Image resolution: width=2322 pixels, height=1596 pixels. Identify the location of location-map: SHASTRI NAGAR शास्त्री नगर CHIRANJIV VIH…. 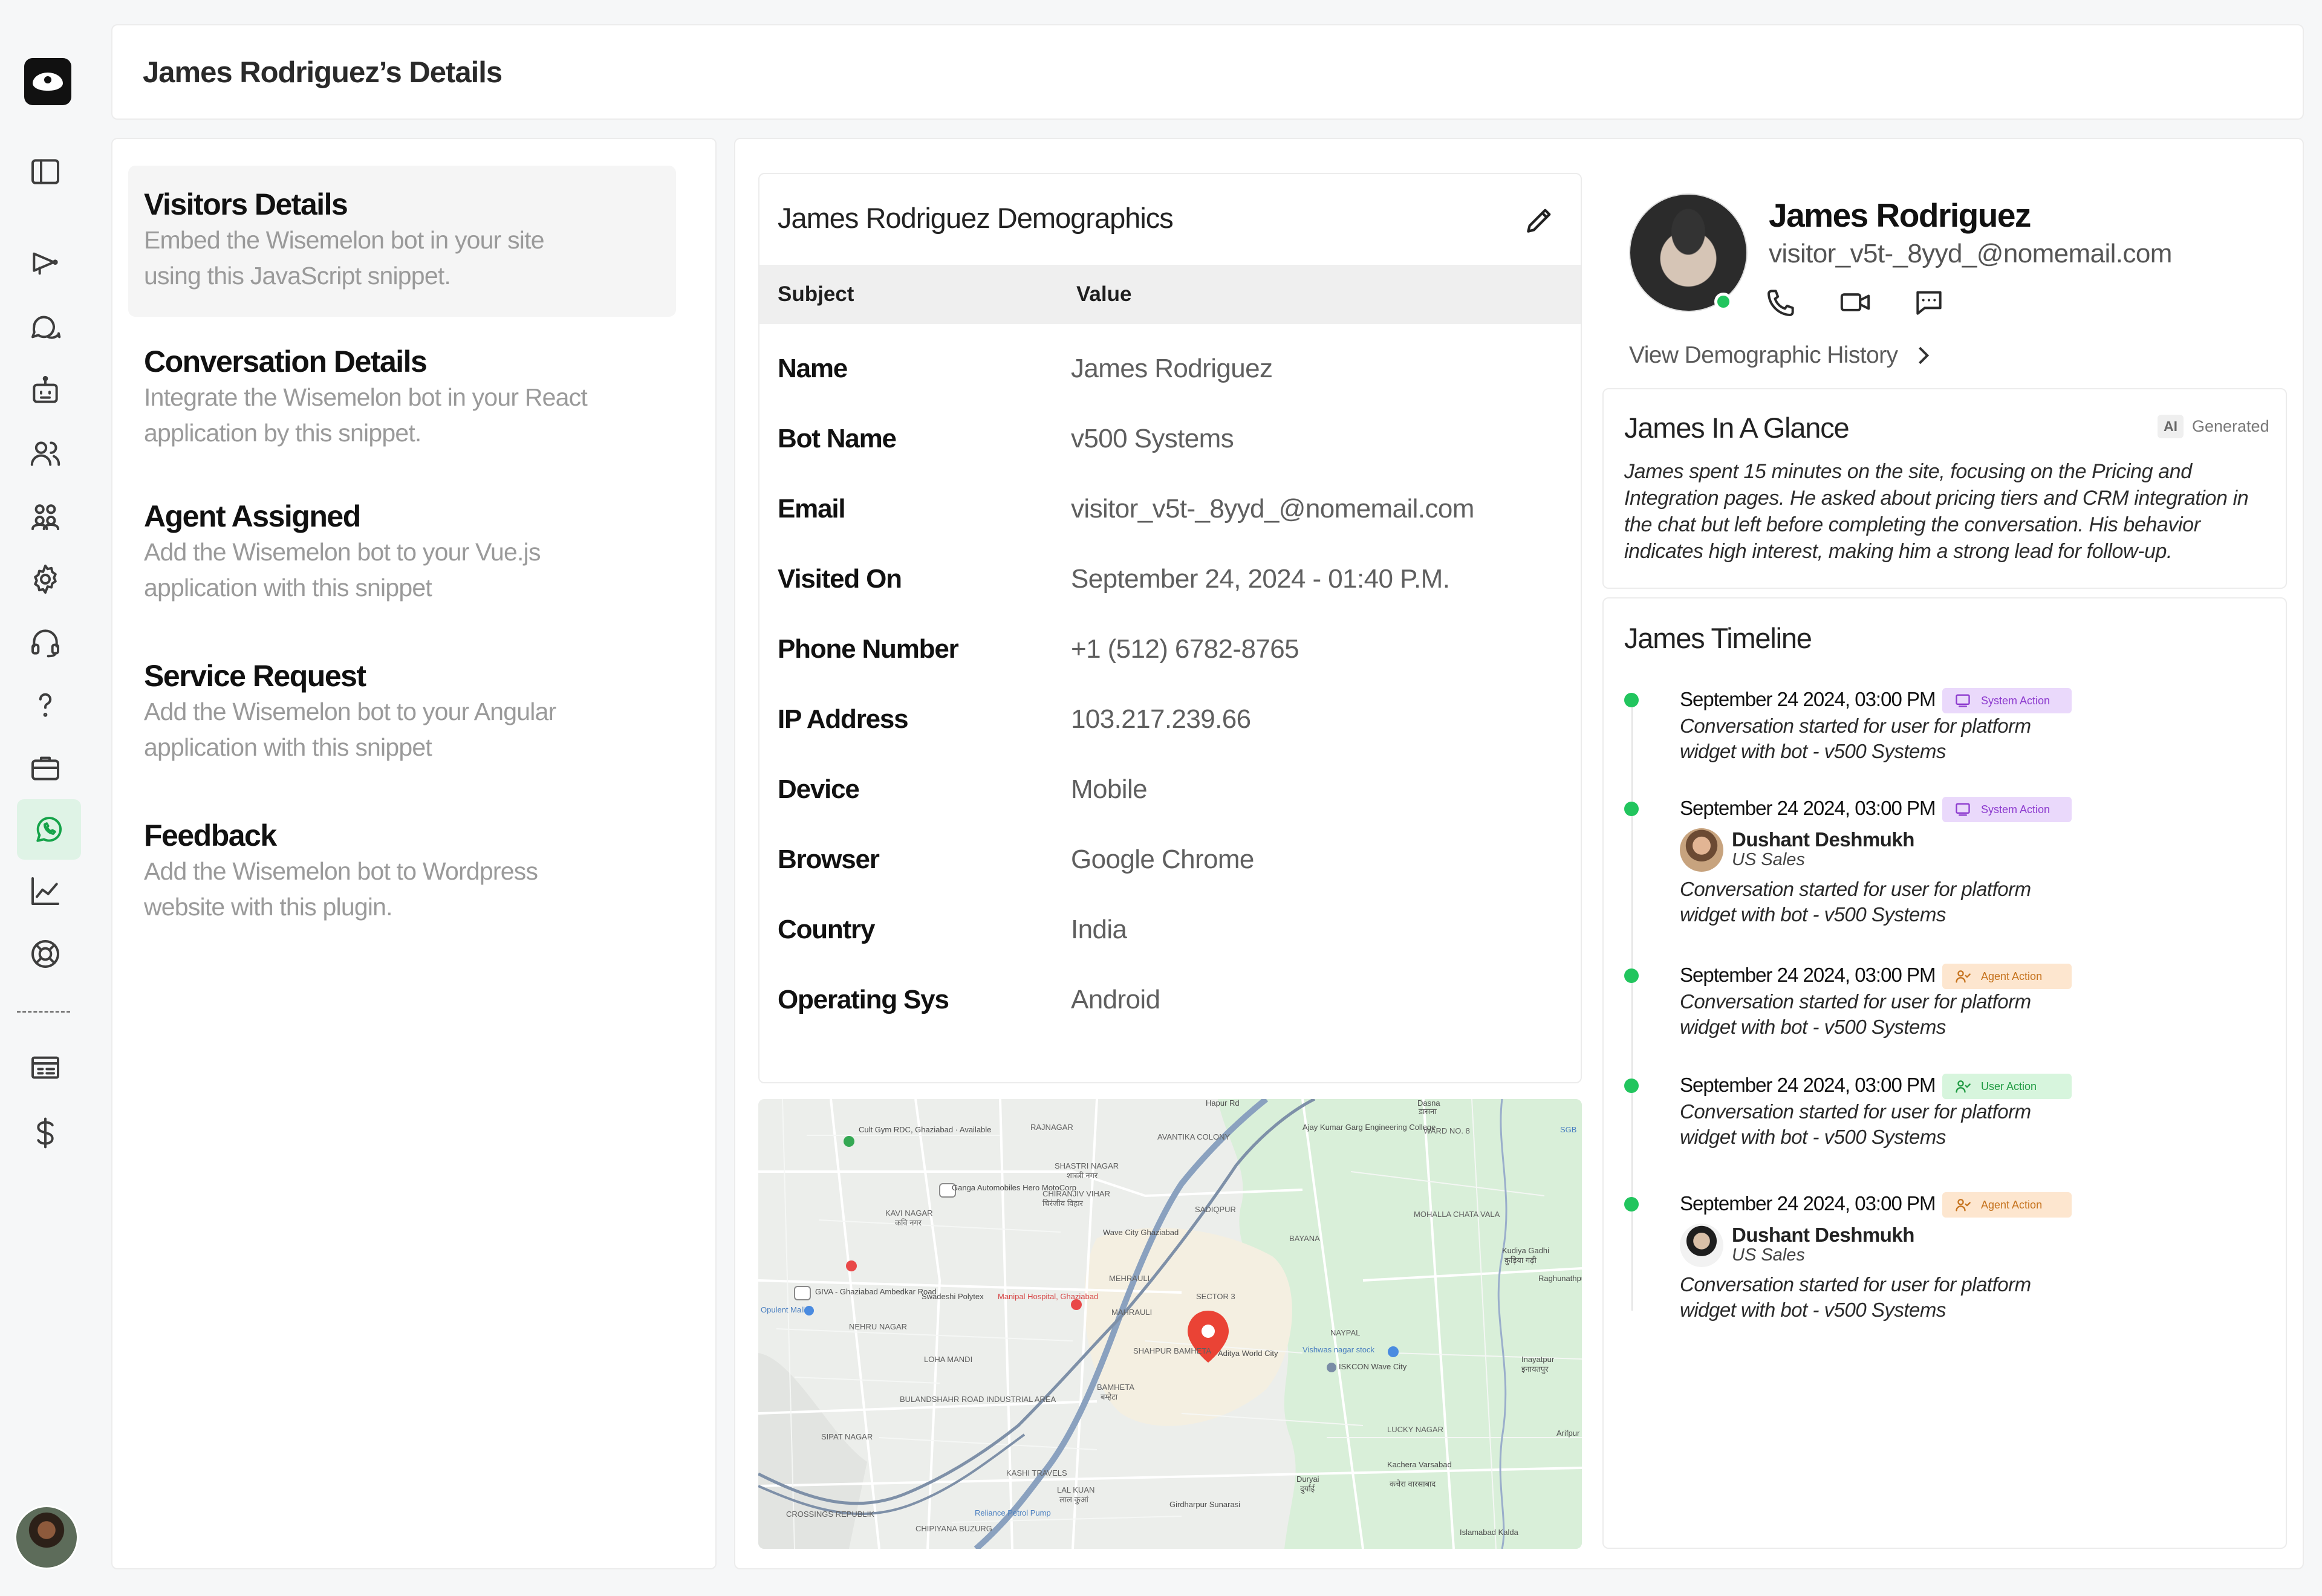
(1170, 1324).